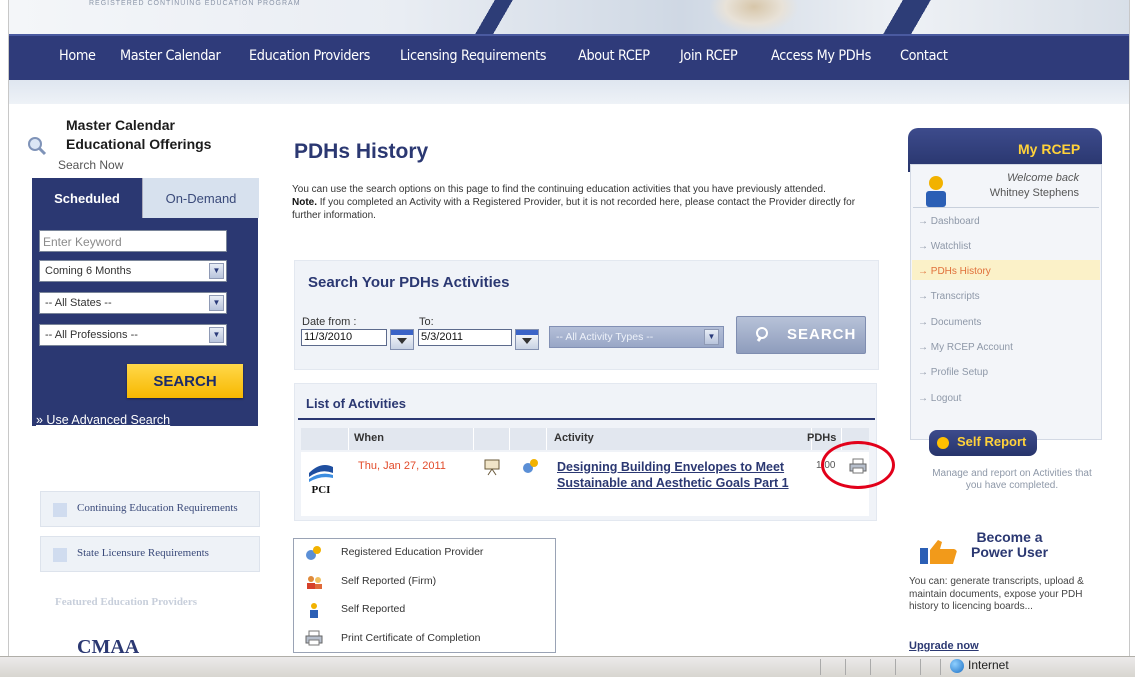 This screenshot has width=1135, height=677. I want to click on highlight-circle, so click(858, 465).